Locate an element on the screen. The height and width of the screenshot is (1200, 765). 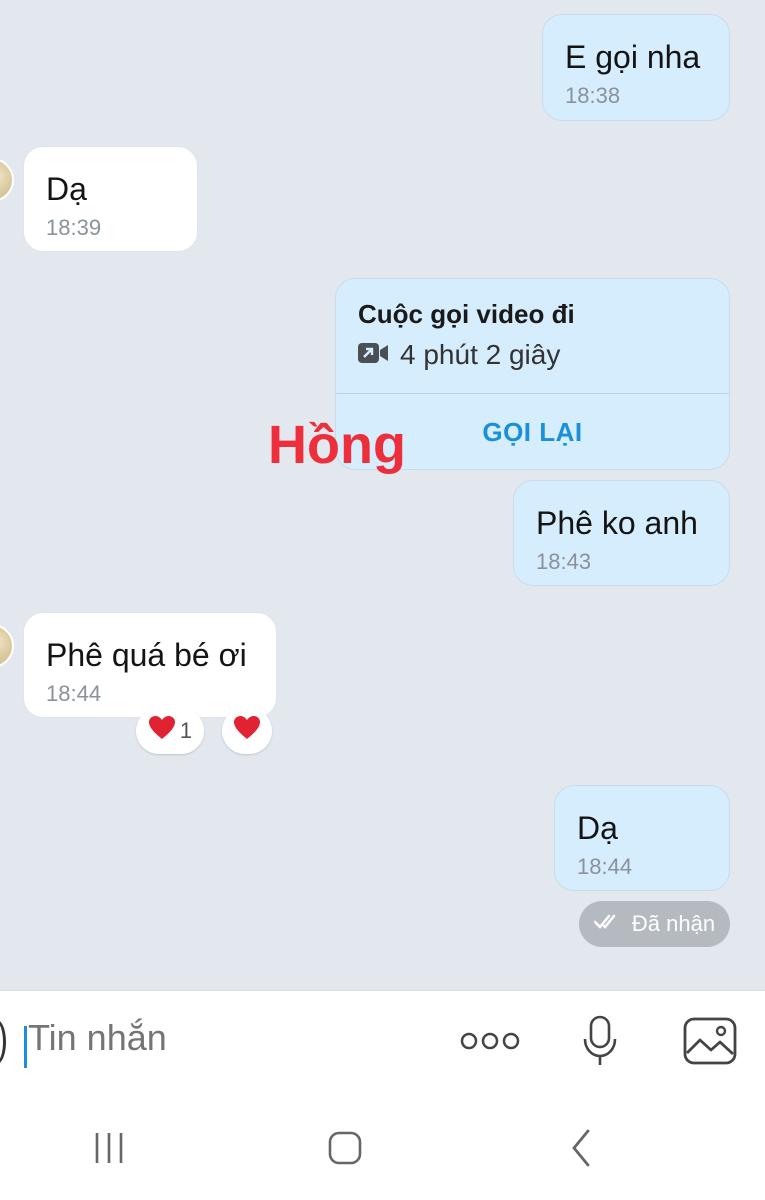
gallery-button is located at coordinates (710, 1043).